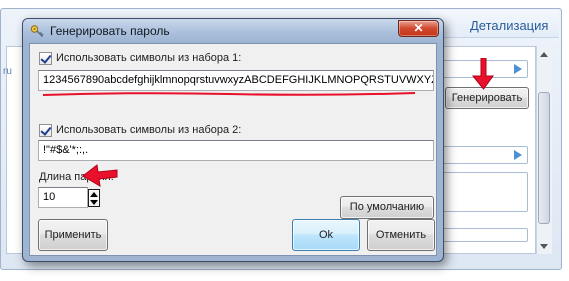 The height and width of the screenshot is (281, 569). I want to click on dialog-titlebar: Генерировать пароль ✕, so click(233, 31).